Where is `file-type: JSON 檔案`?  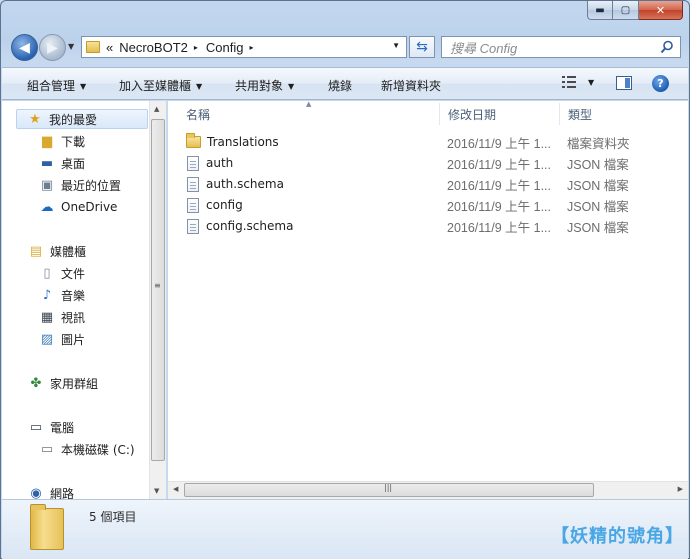
file-type: JSON 檔案 is located at coordinates (598, 206).